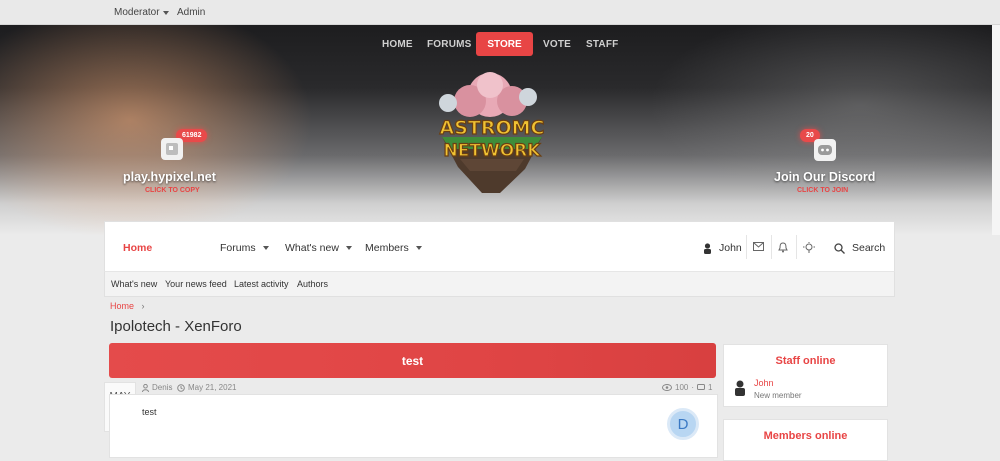 The image size is (1000, 461). Describe the element at coordinates (412, 360) in the screenshot. I see `thread-title-bar: test` at that location.